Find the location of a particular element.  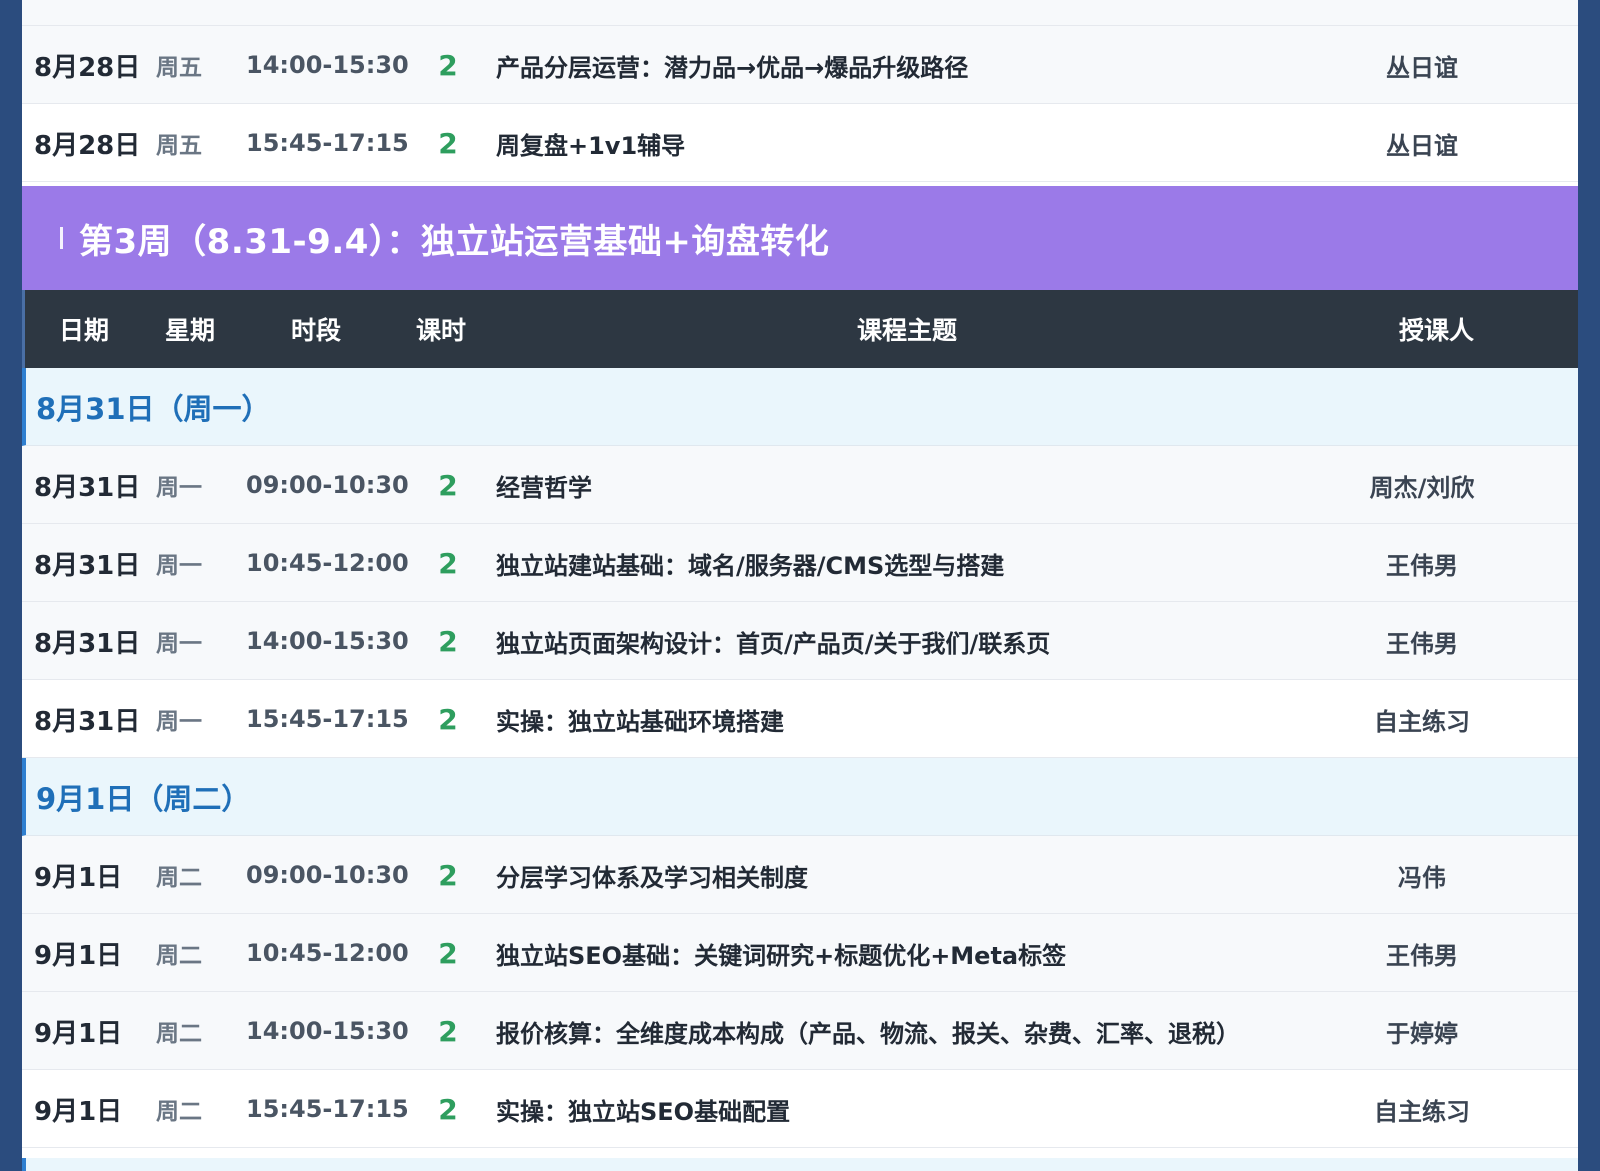

header-topic: 课程主题 is located at coordinates (907, 330).